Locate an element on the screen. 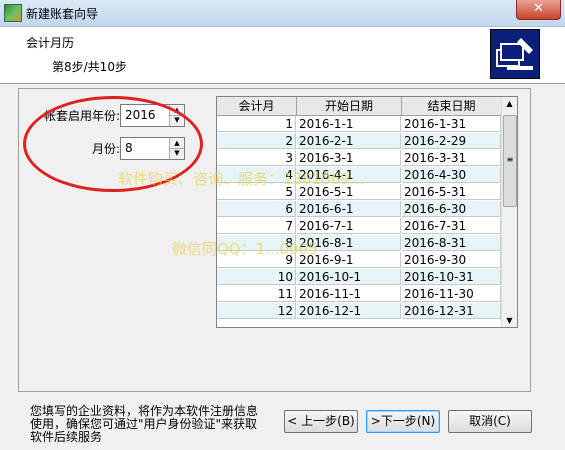 The width and height of the screenshot is (565, 450). year-spin-buttons: ▲ ▼ is located at coordinates (176, 115).